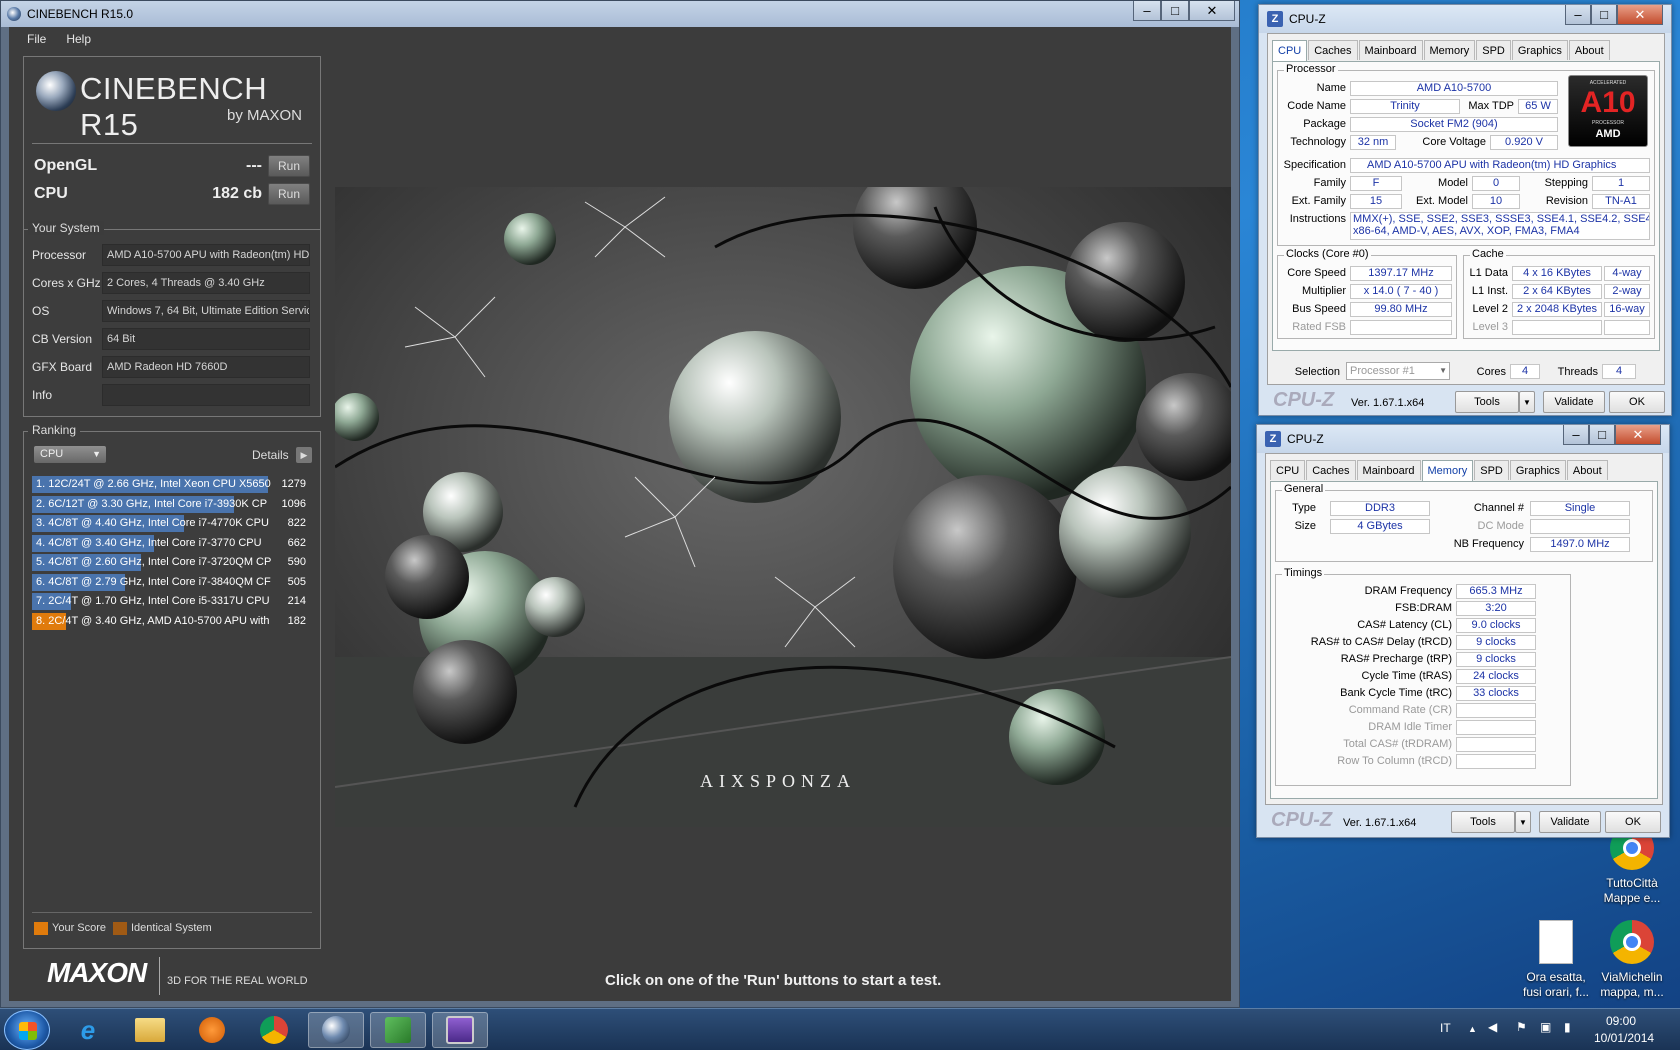 The height and width of the screenshot is (1050, 1680). I want to click on media-player-icon, so click(212, 1030).